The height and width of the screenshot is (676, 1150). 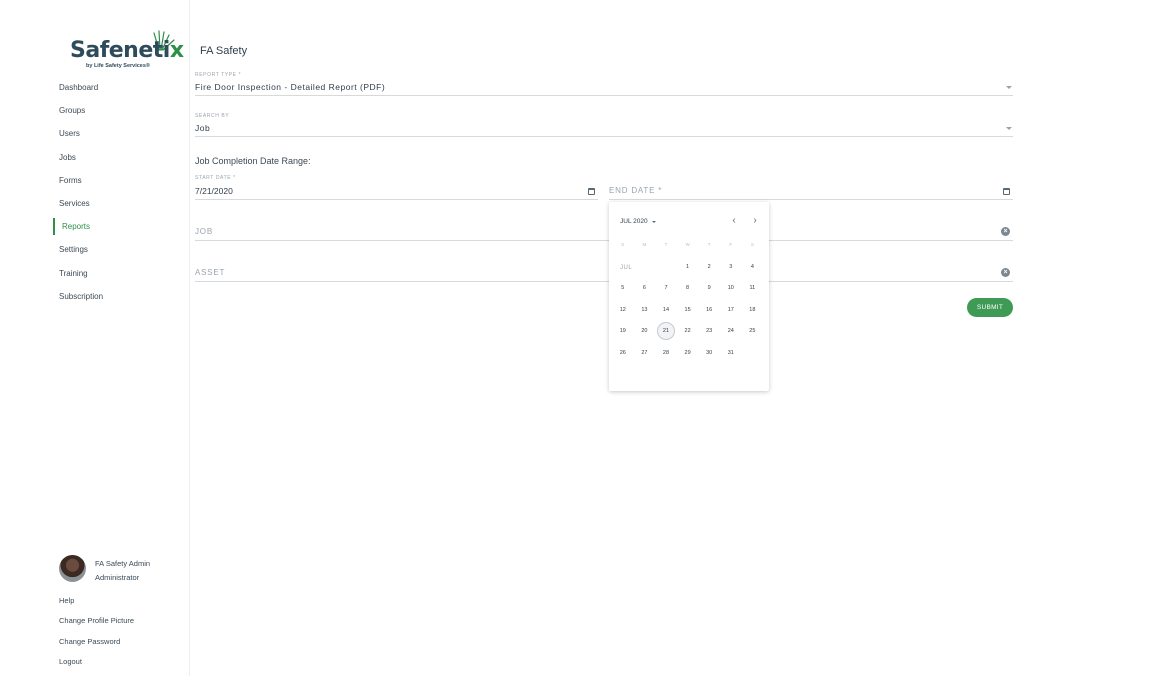 What do you see at coordinates (121, 273) in the screenshot?
I see `sidebar-item-training: Training` at bounding box center [121, 273].